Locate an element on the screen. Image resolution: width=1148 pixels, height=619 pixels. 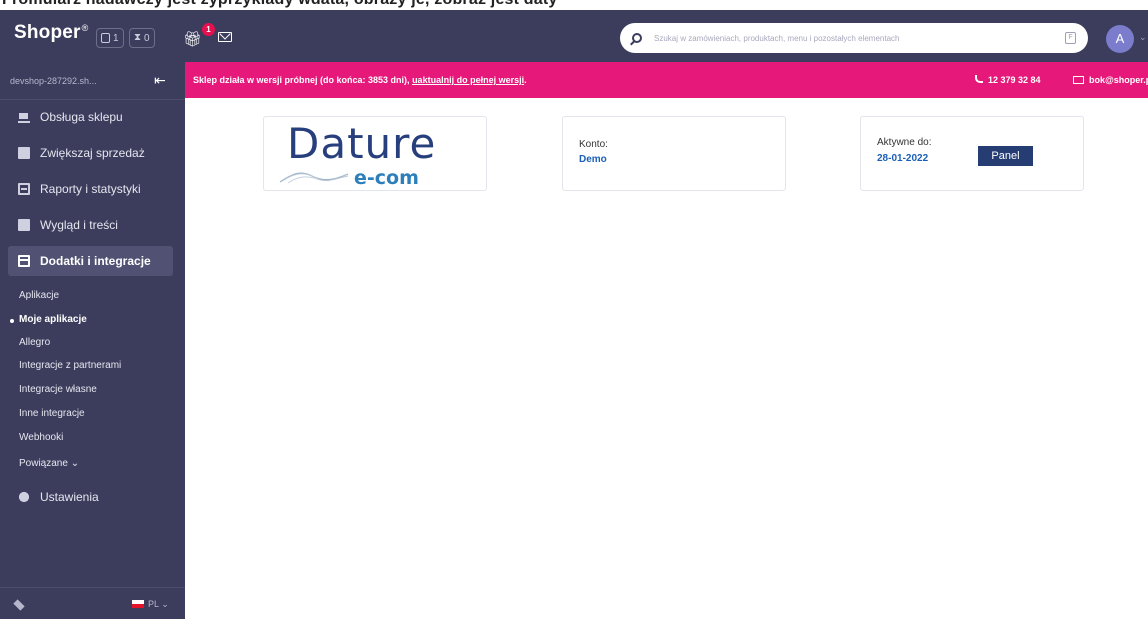
account-value: Demo is located at coordinates (593, 159).